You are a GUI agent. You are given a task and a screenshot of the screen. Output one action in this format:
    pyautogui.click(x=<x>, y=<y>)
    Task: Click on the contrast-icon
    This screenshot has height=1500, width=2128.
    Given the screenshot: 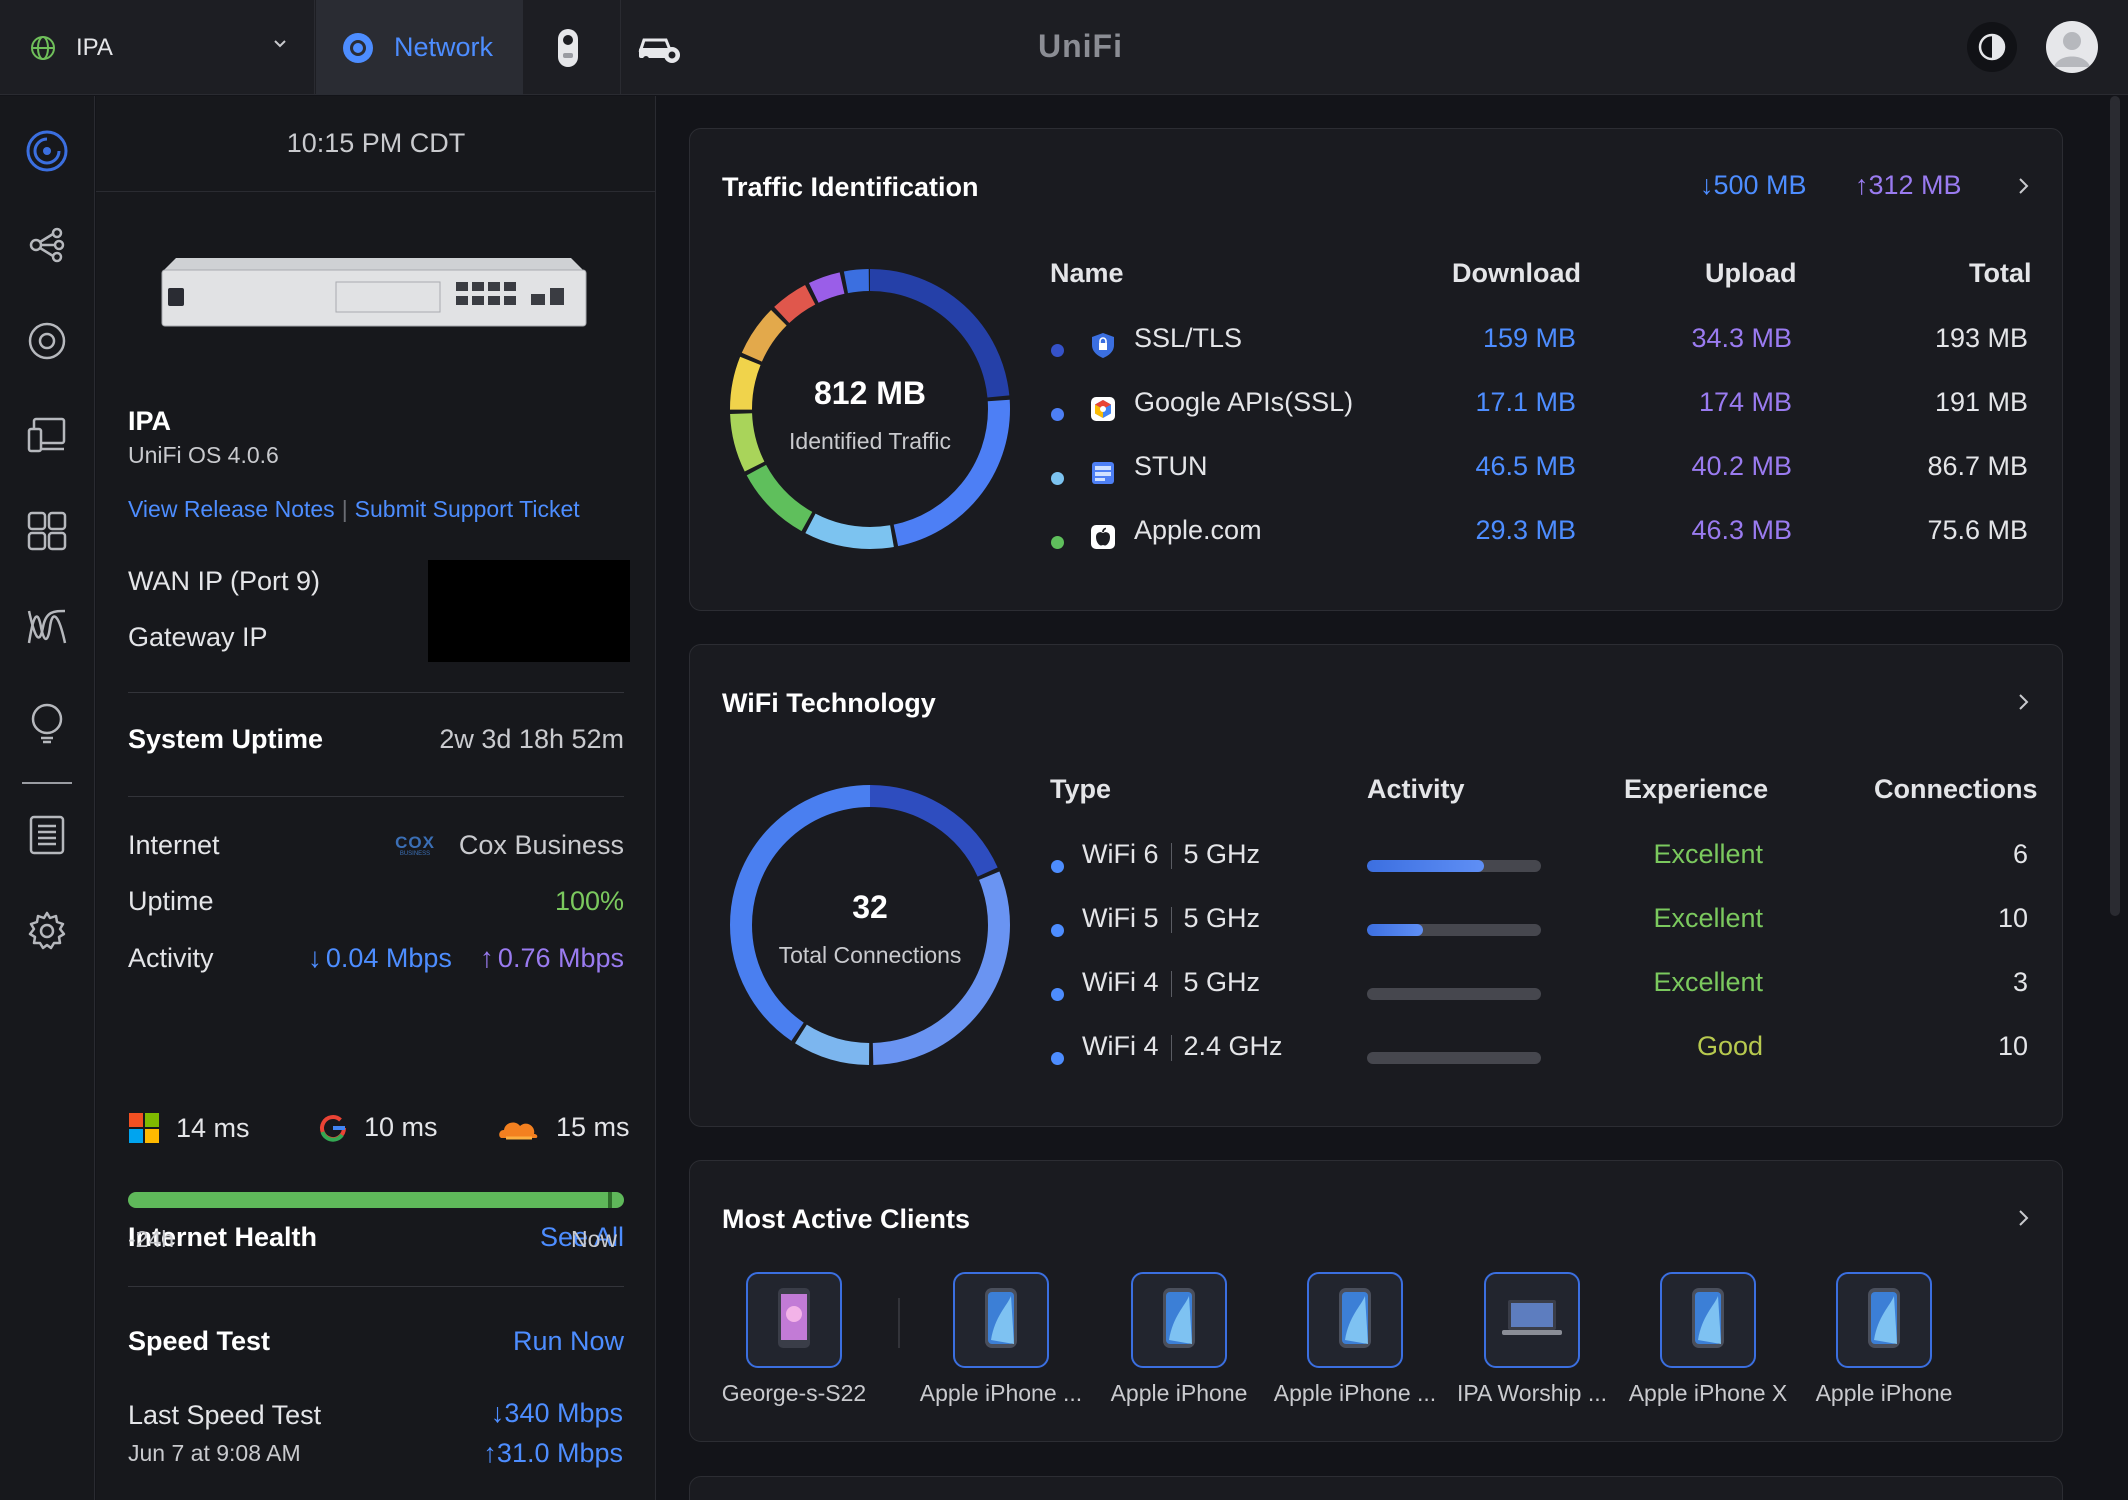 What is the action you would take?
    pyautogui.click(x=1992, y=47)
    